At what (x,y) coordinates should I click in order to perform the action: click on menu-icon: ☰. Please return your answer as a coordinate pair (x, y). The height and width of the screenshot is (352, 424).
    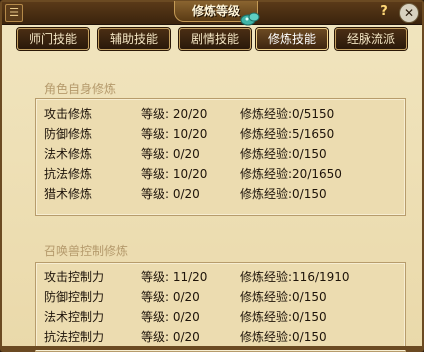
    Looking at the image, I should click on (14, 13).